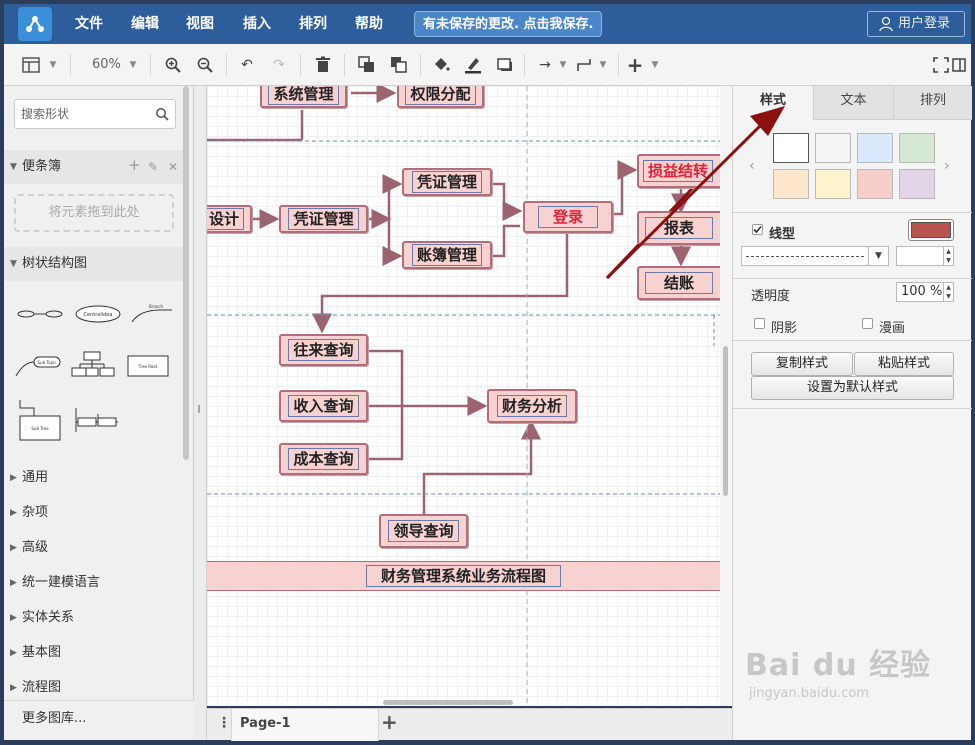 The width and height of the screenshot is (975, 745). Describe the element at coordinates (42, 166) in the screenshot. I see `section-scratchpad-label: 便条簿` at that location.